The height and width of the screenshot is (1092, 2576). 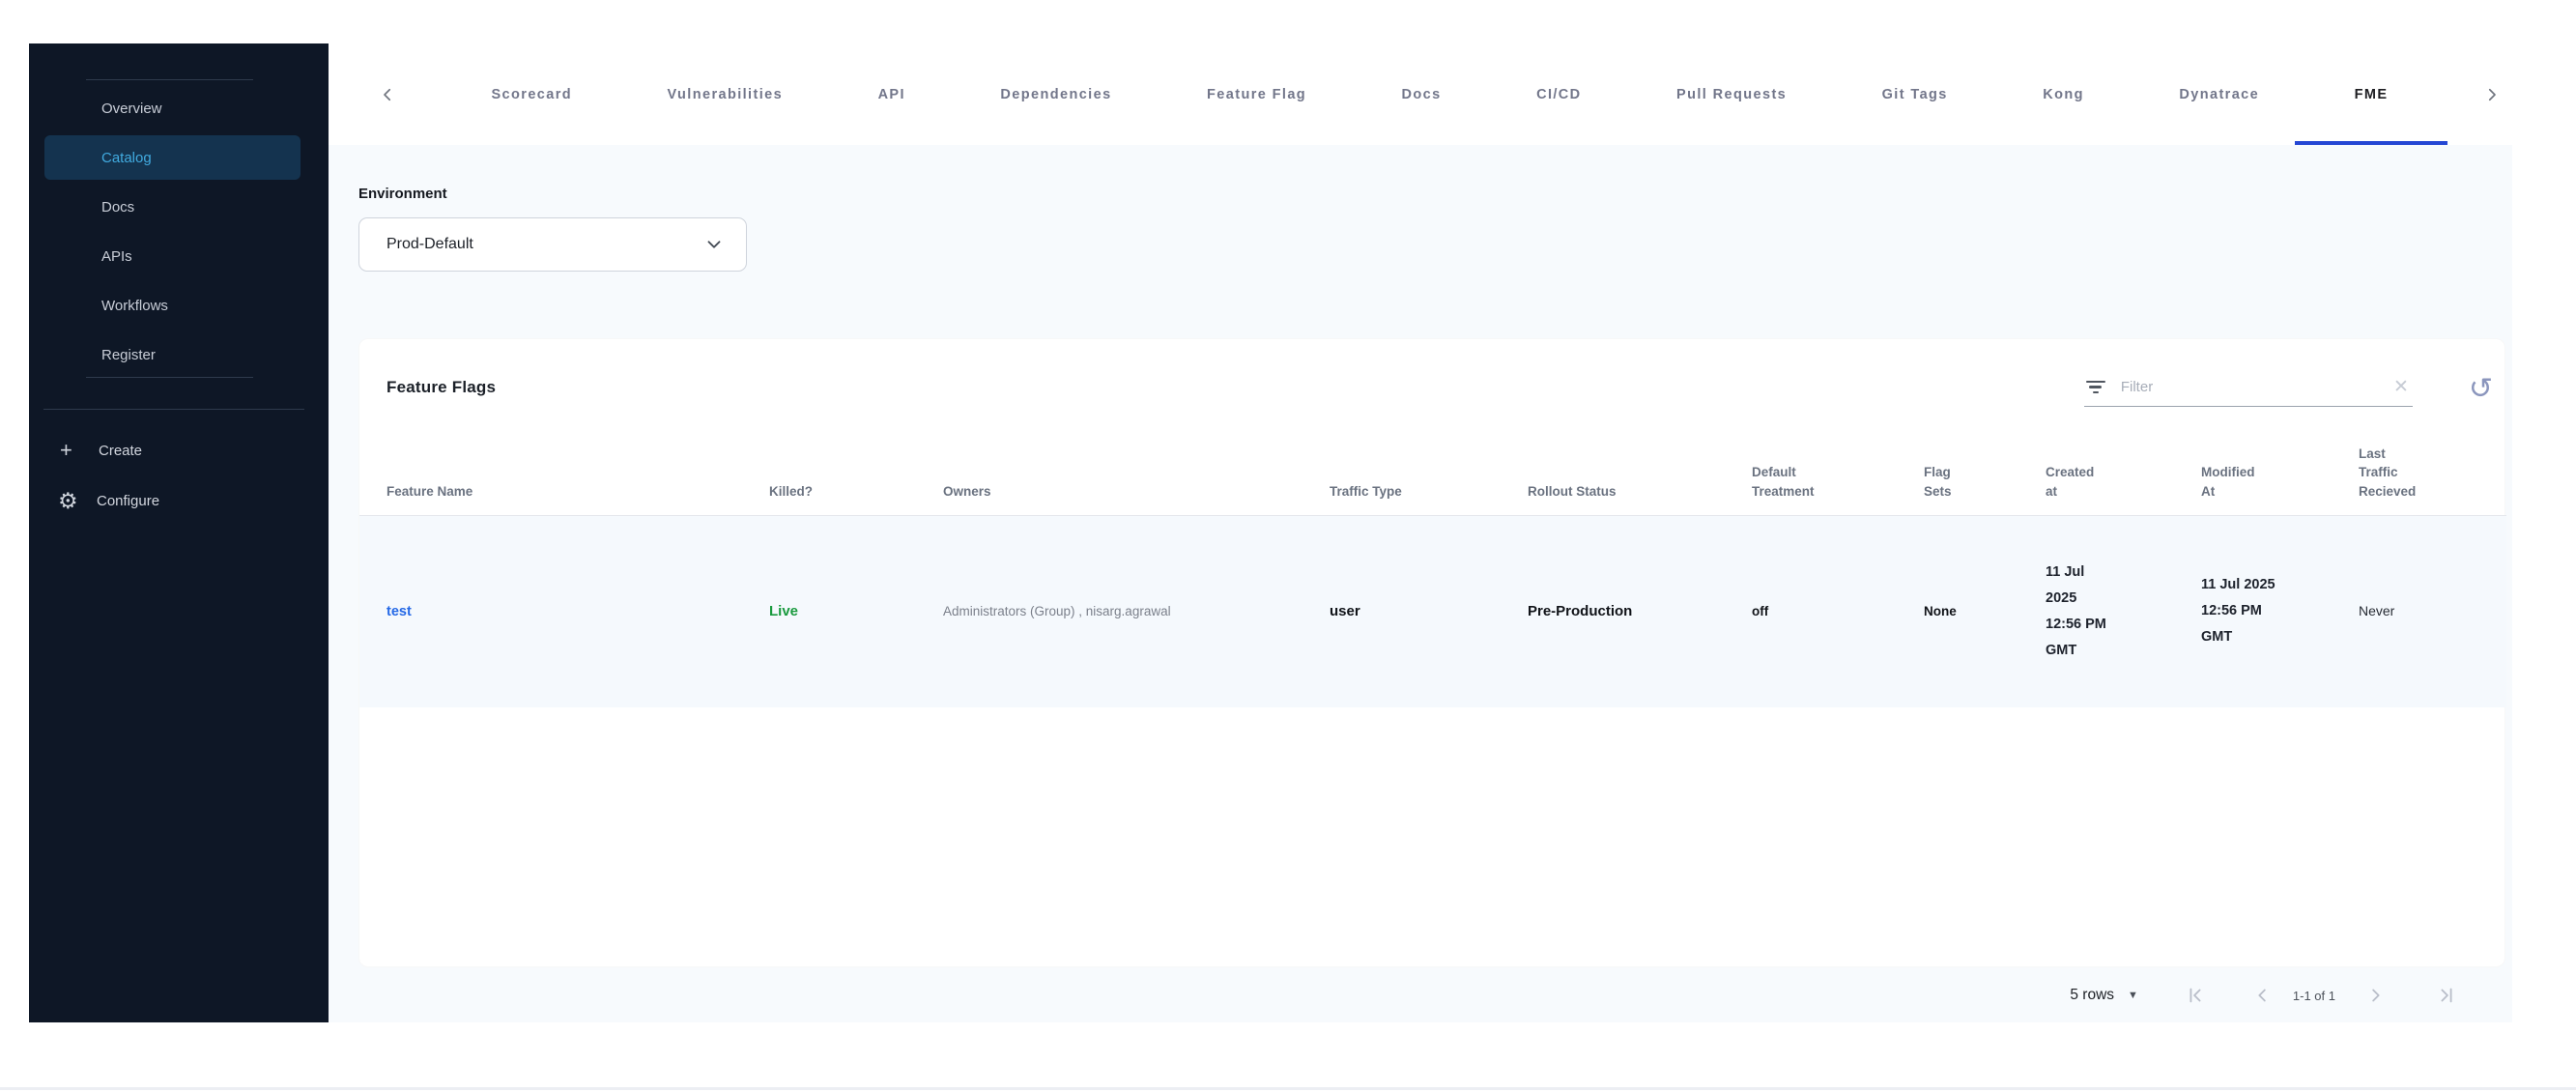 I want to click on page-range-label: 1-1 of 1, so click(x=2314, y=996).